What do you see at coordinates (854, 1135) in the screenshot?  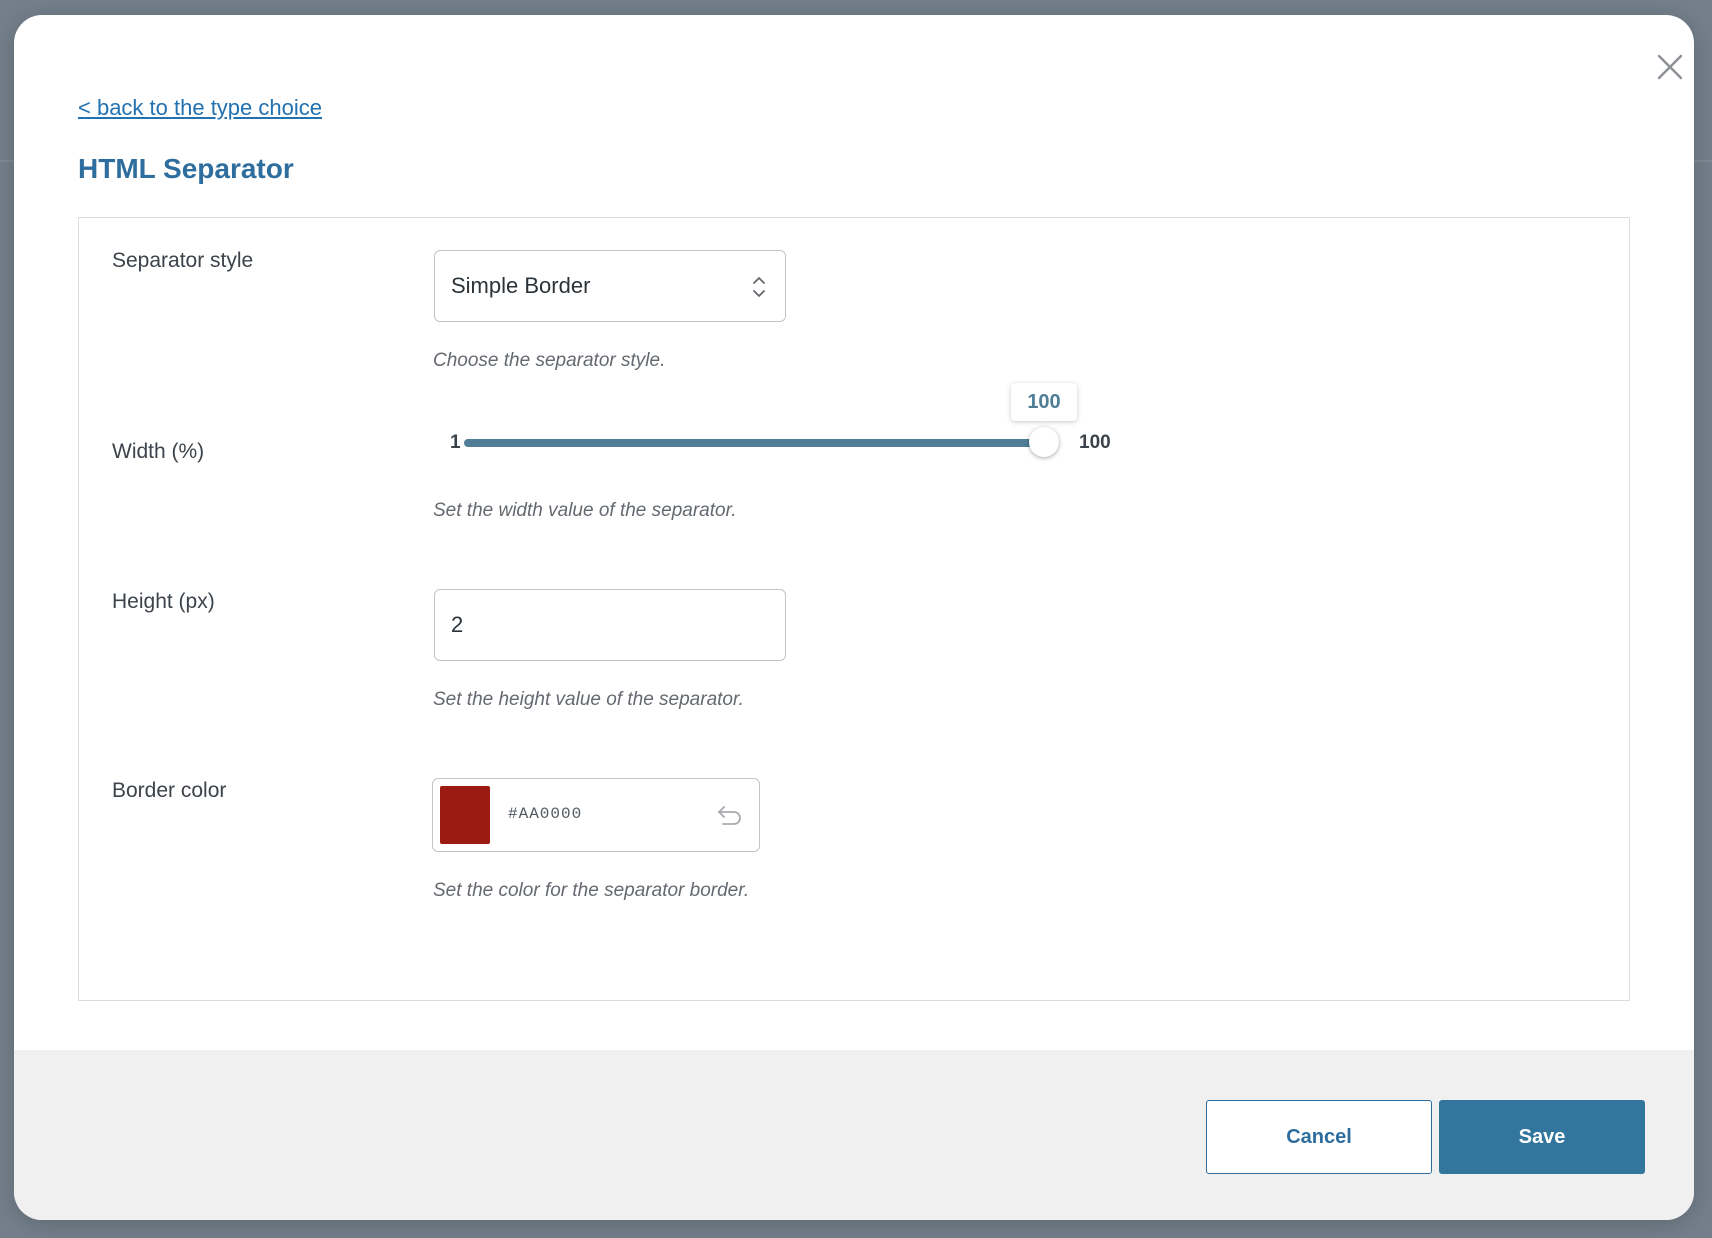 I see `modal-footer: Cancel Save` at bounding box center [854, 1135].